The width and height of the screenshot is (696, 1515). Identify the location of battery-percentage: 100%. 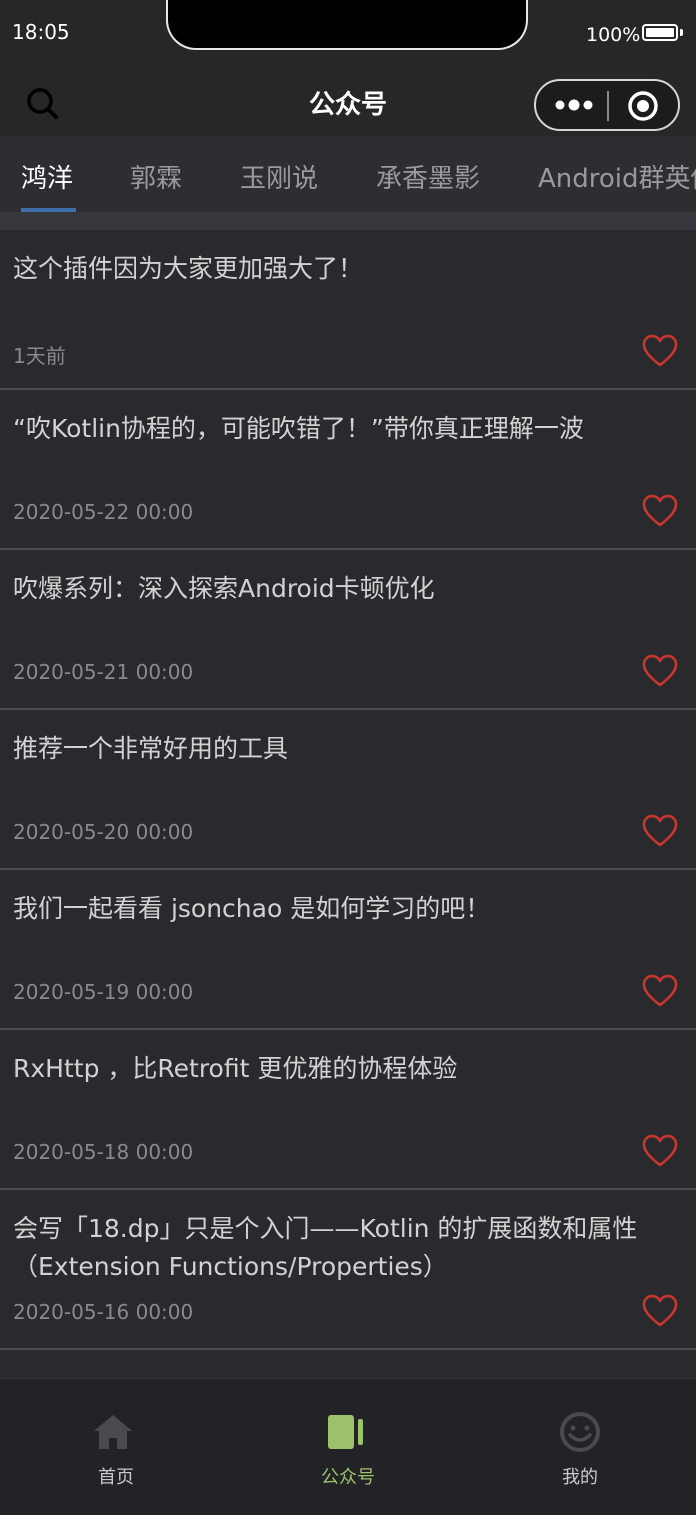
(613, 35).